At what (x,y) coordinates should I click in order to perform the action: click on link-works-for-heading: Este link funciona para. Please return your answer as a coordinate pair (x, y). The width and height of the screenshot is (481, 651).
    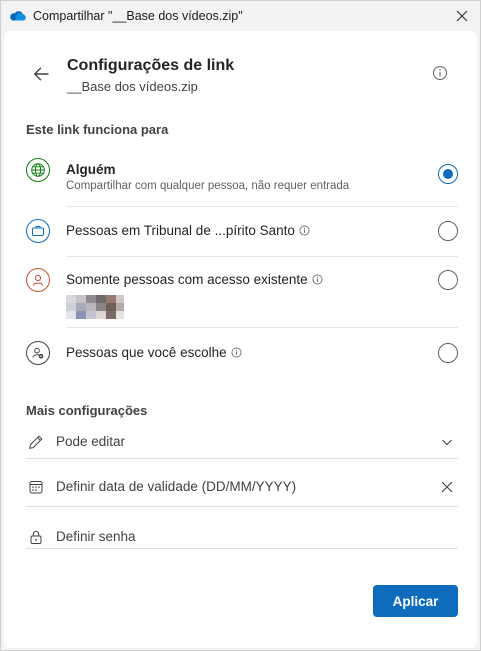
    Looking at the image, I should click on (97, 129).